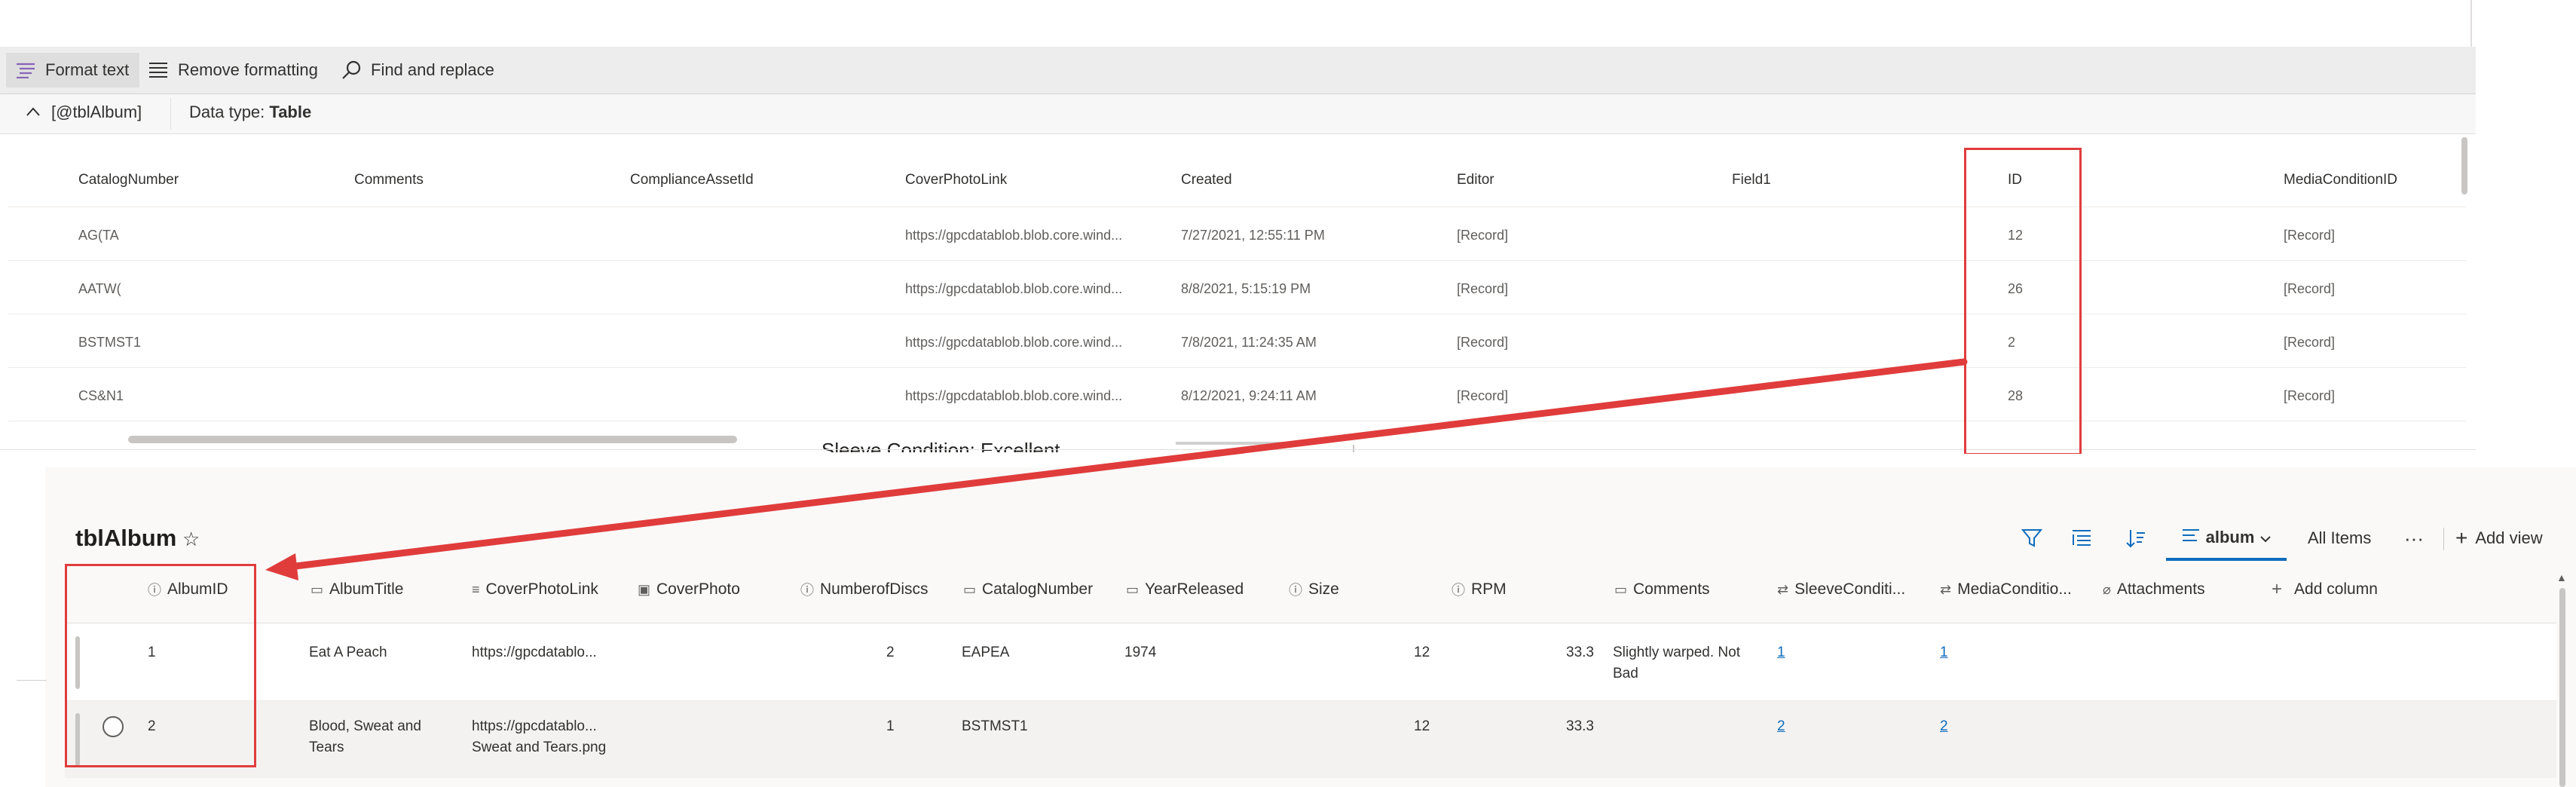 The image size is (2576, 787). I want to click on row-divider, so click(1237, 367).